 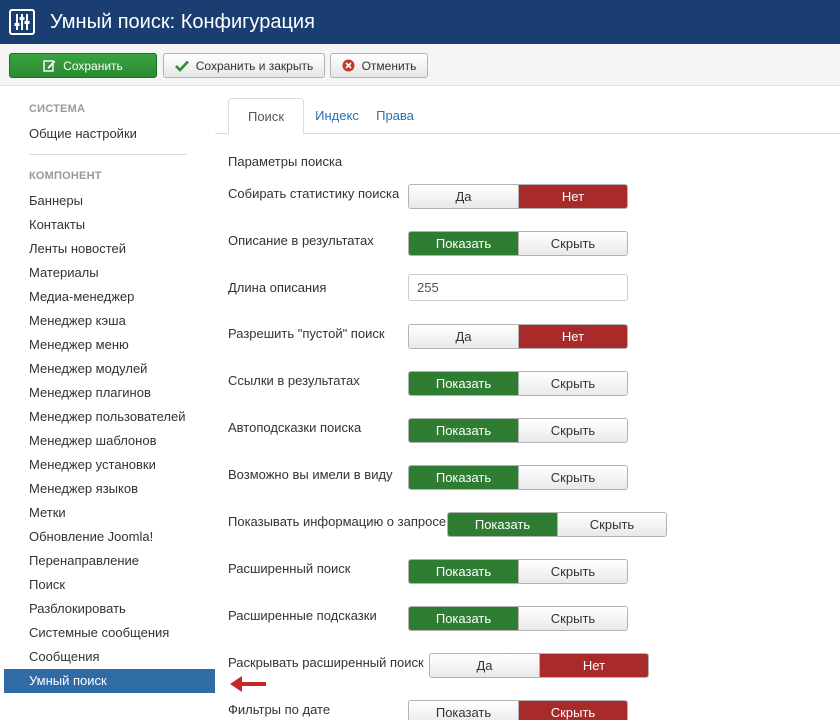 What do you see at coordinates (109, 201) in the screenshot?
I see `sidebar-item: Баннеры` at bounding box center [109, 201].